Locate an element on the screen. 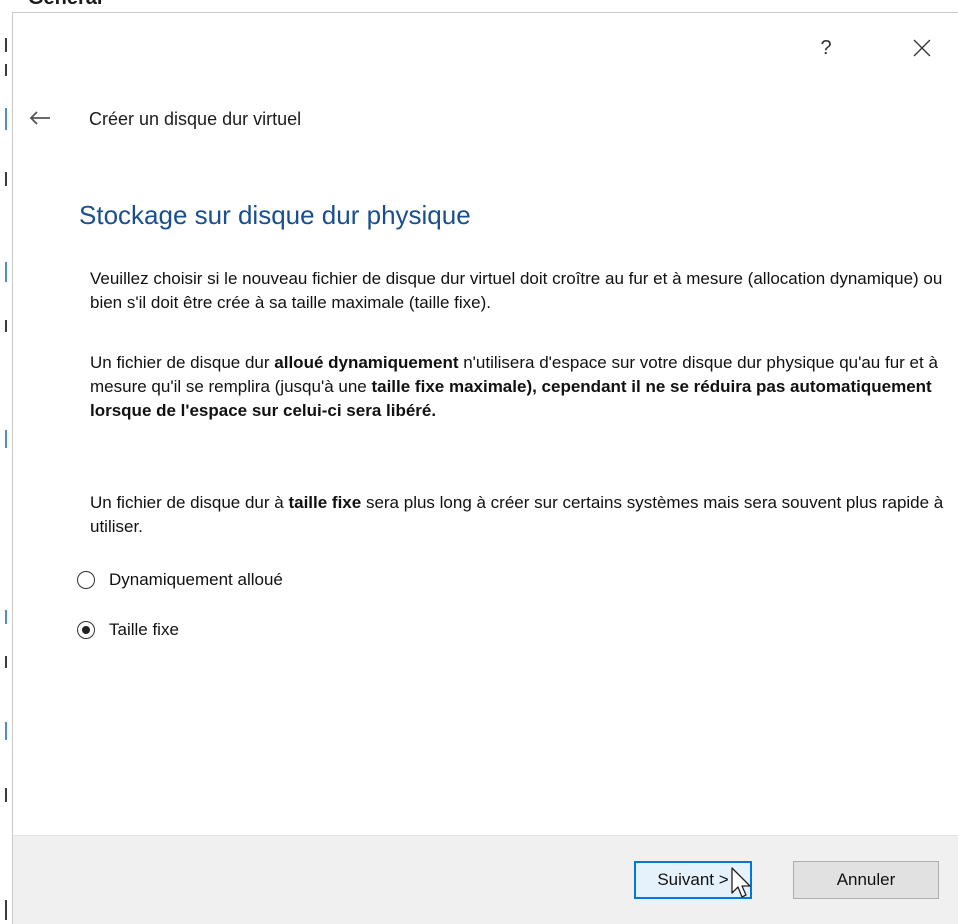 The height and width of the screenshot is (924, 958). back-arrow-icon is located at coordinates (39, 118).